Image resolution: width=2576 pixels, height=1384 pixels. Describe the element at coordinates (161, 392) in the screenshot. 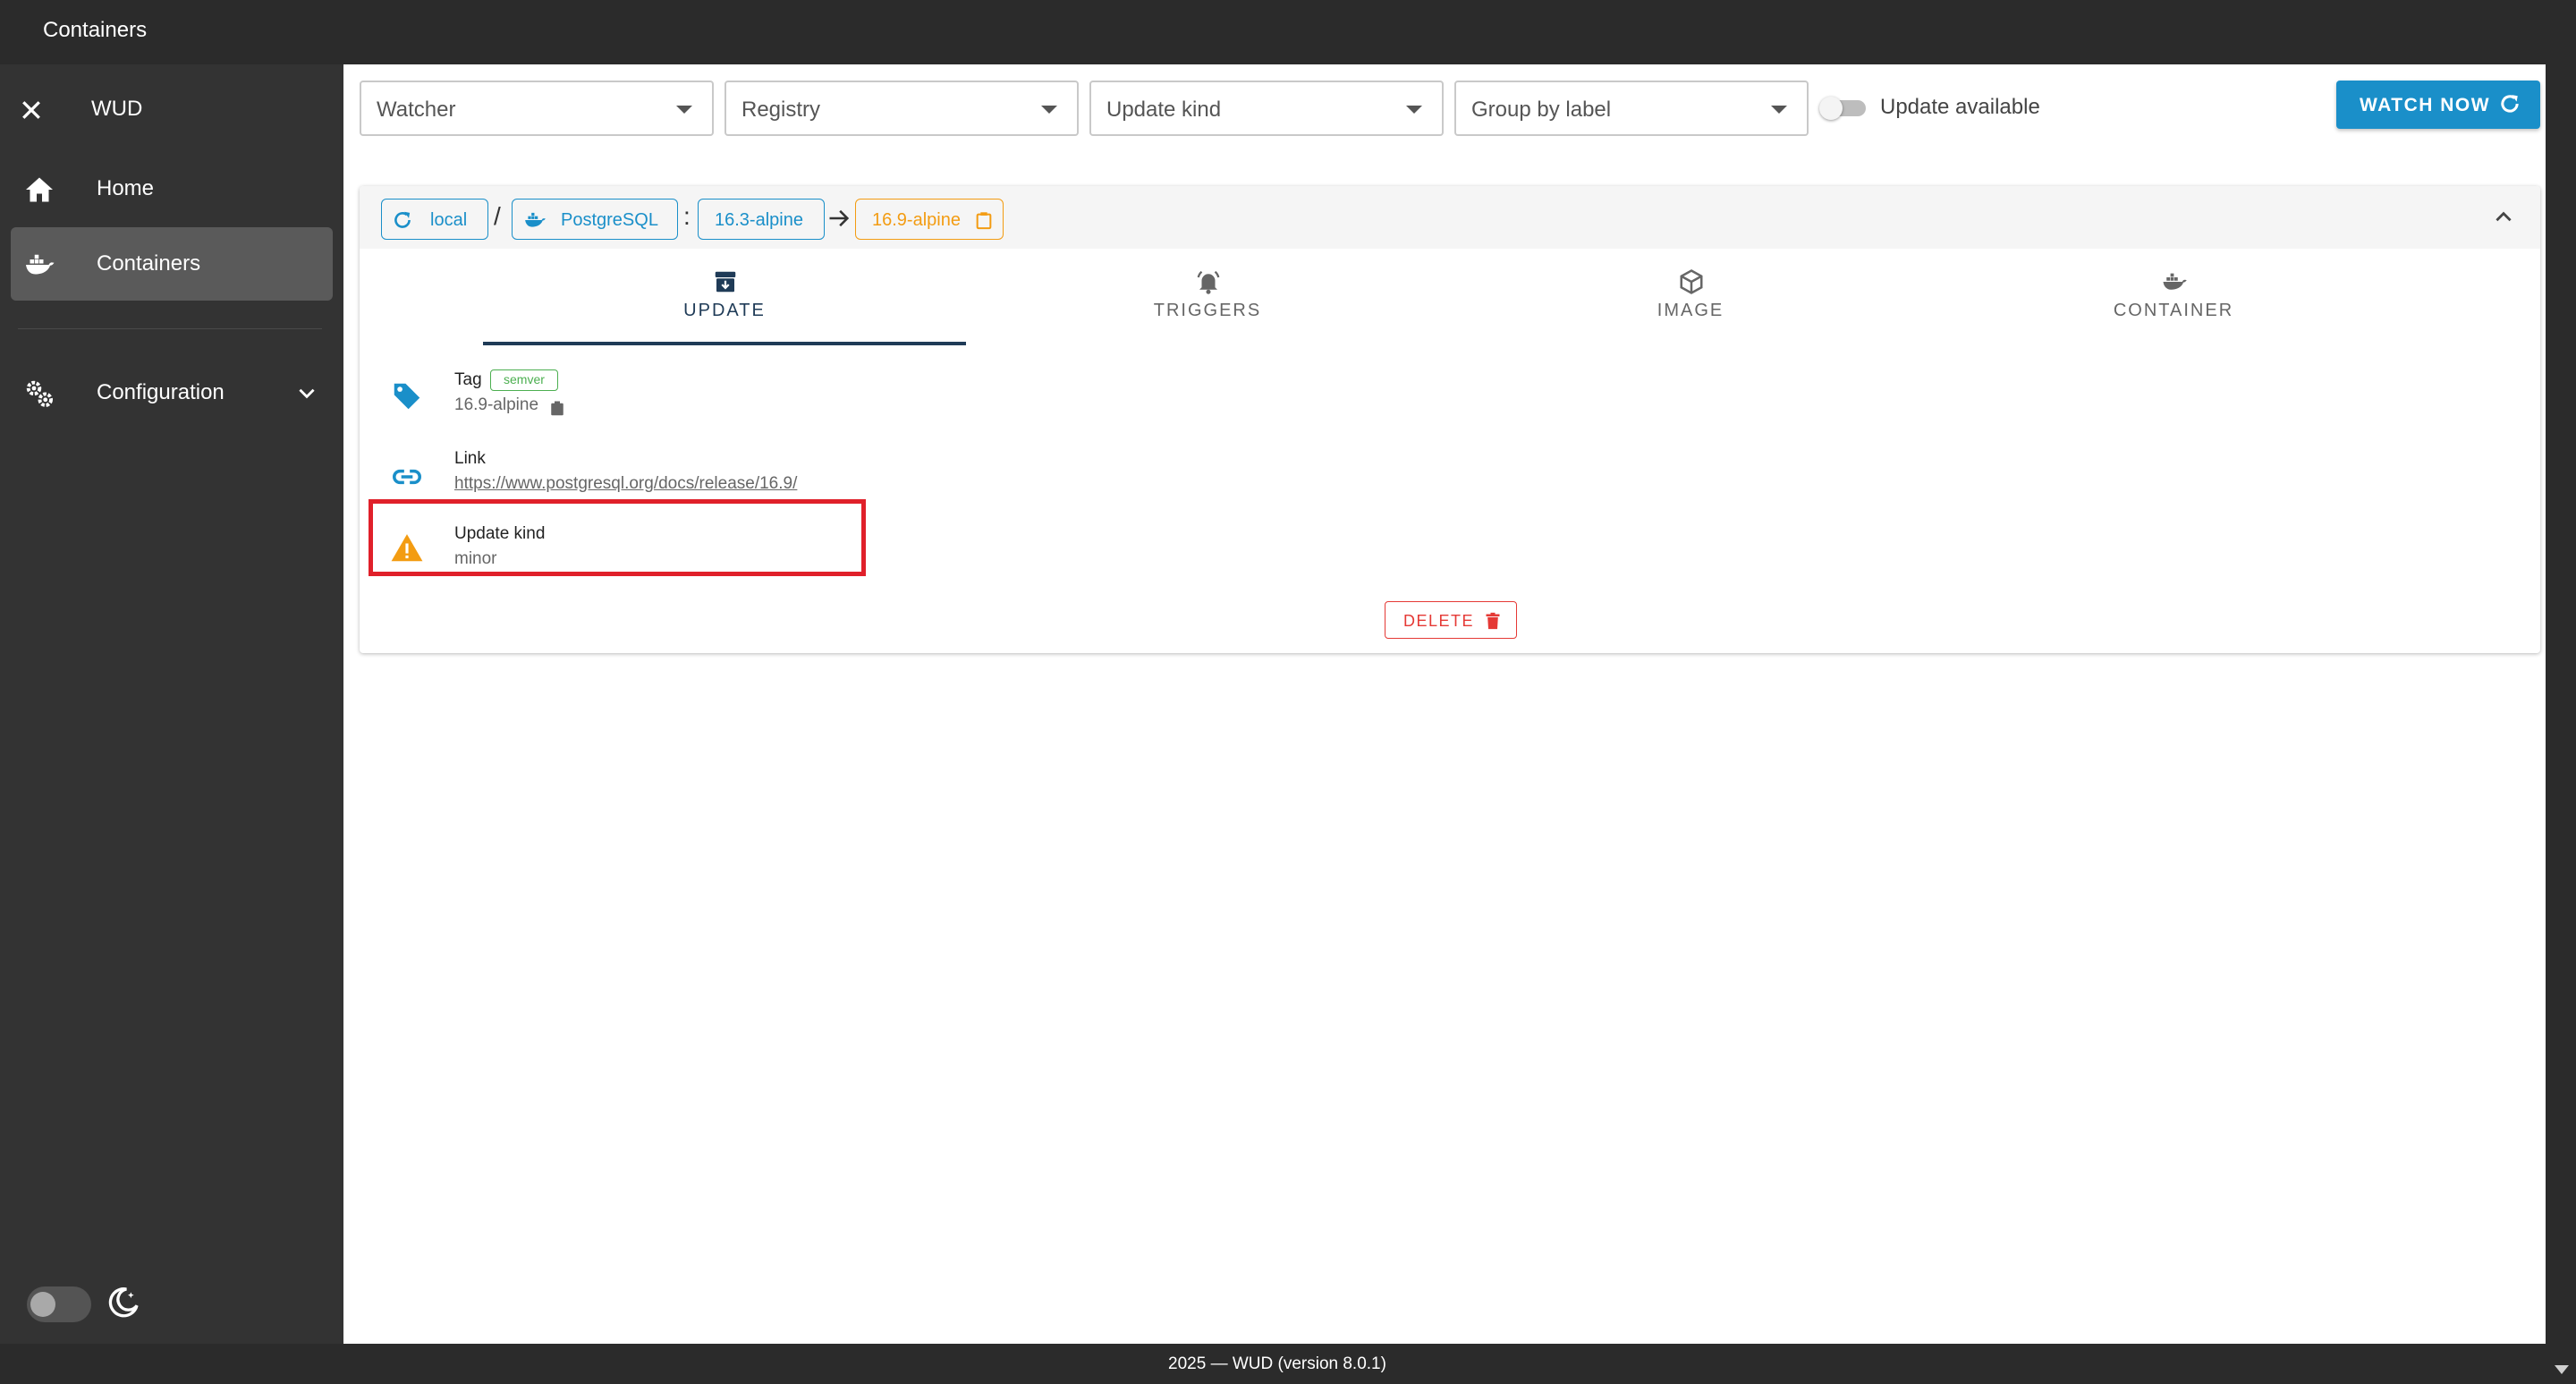

I see `sidebar-item-label: Configuration` at that location.